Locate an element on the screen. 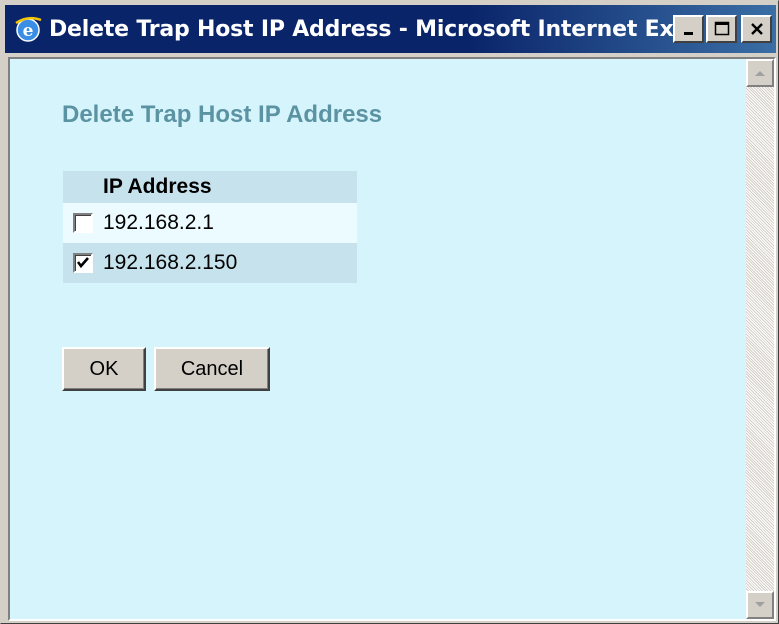  table-header-ip-address: IP Address is located at coordinates (210, 187).